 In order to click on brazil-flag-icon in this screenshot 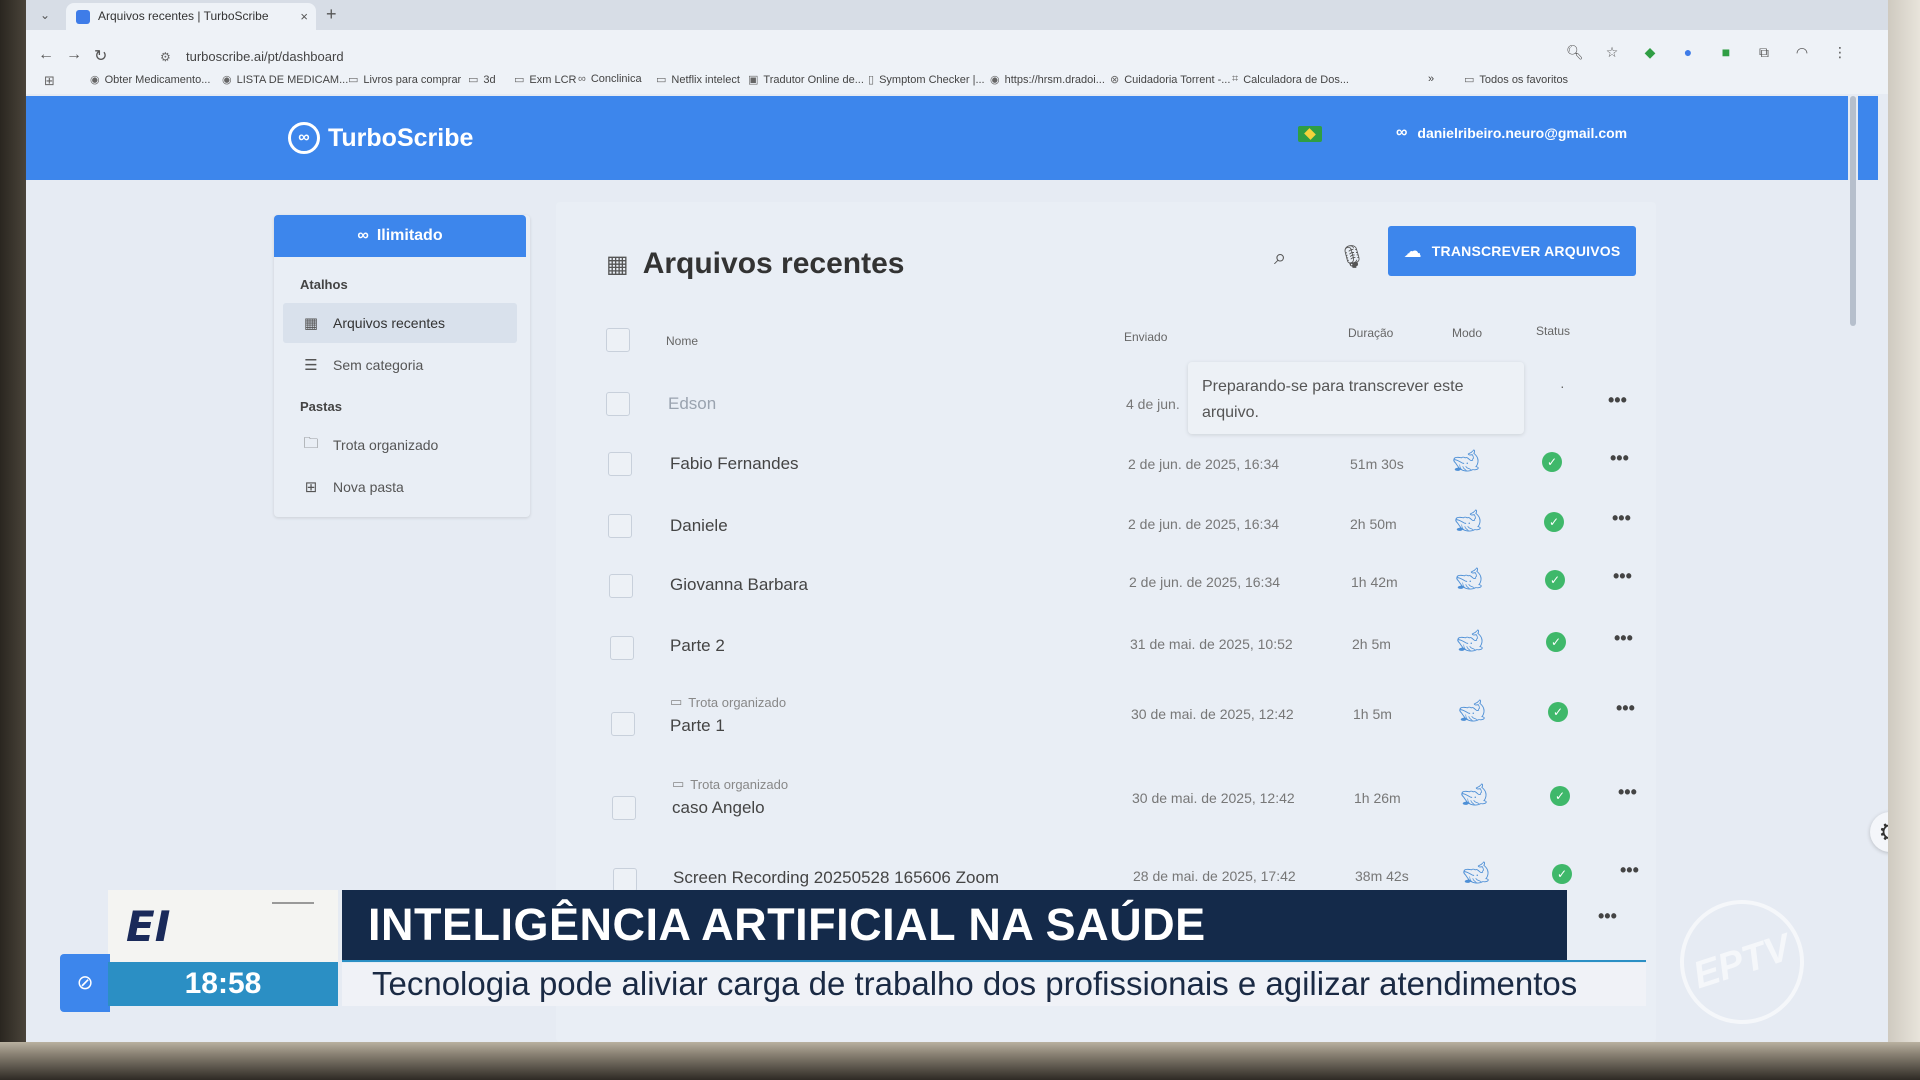, I will do `click(1310, 134)`.